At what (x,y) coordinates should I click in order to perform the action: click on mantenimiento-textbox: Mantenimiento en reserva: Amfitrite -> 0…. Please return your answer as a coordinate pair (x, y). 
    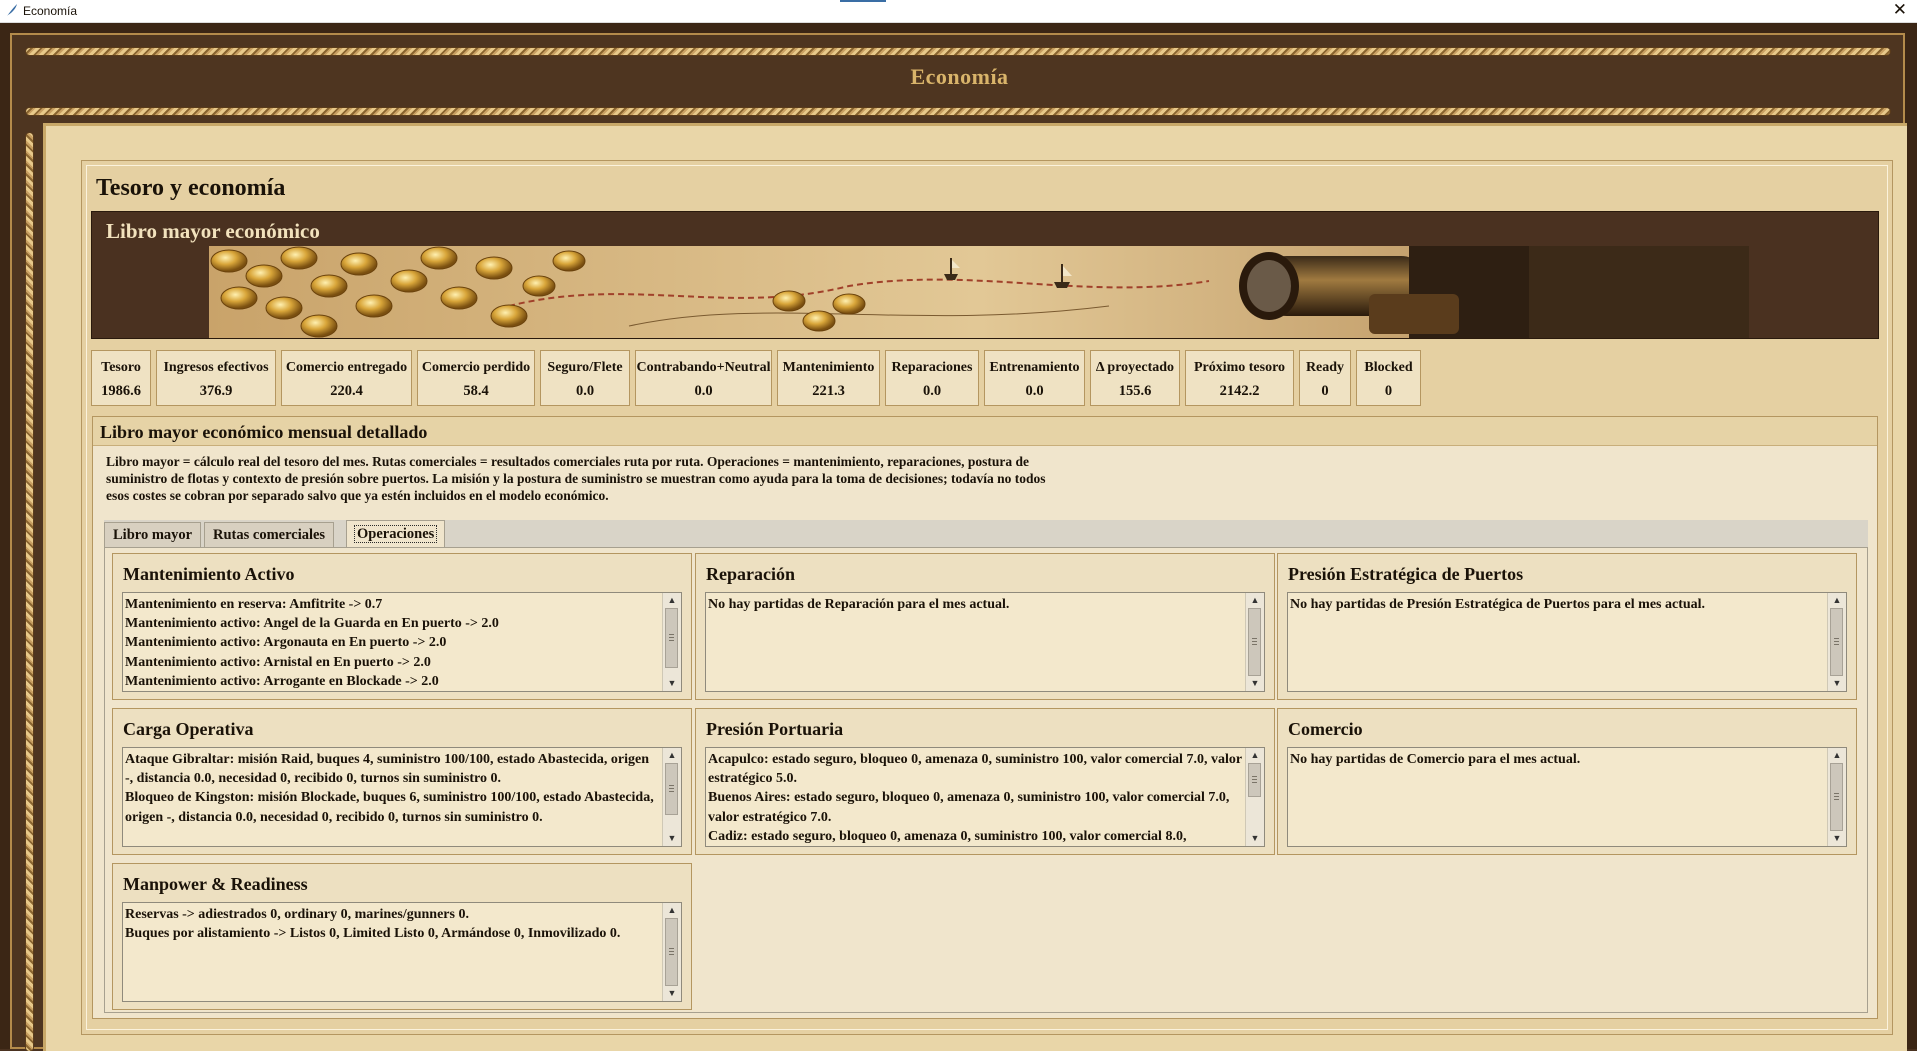
    Looking at the image, I should click on (402, 642).